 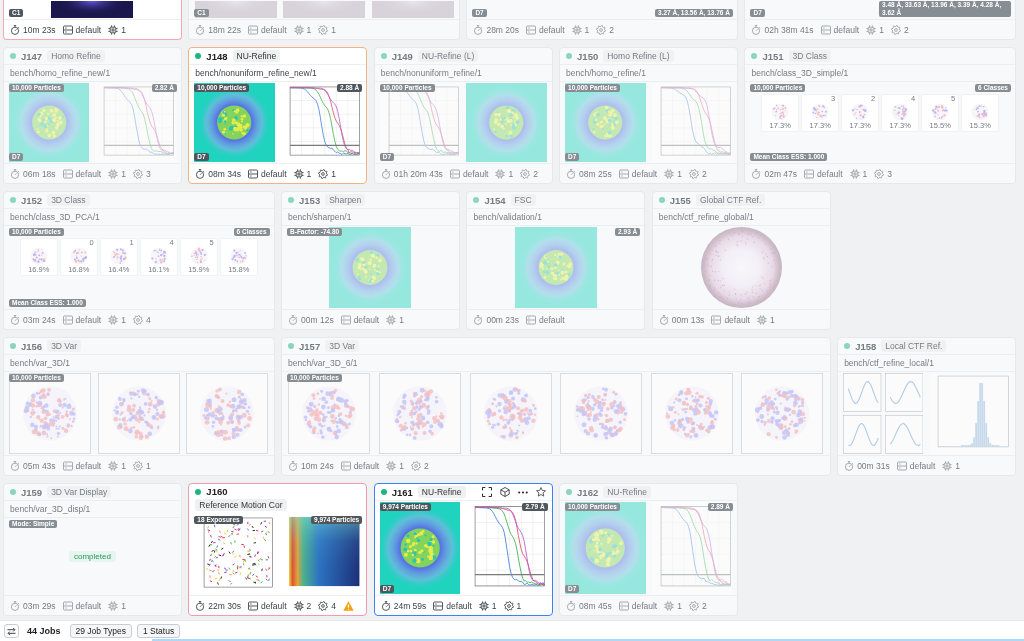 I want to click on elapsed-time: 00m 31s, so click(x=873, y=465).